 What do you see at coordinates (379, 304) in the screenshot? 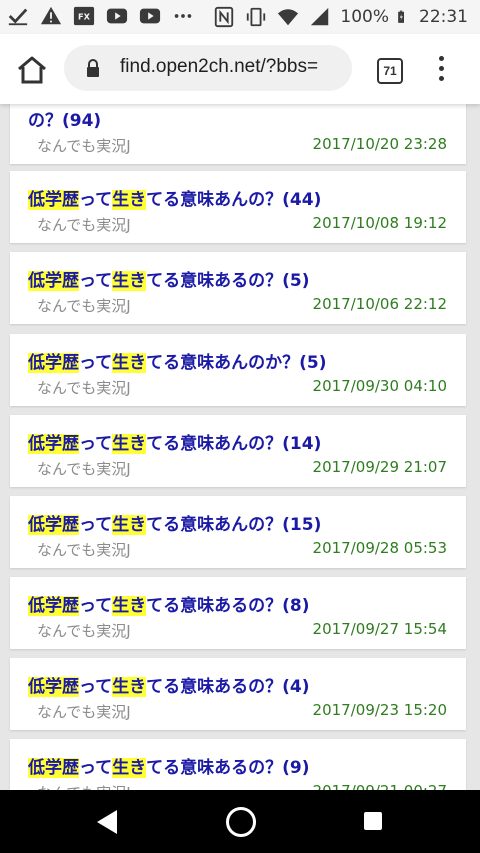
I see `thread-date: 2017/10/06 22:12` at bounding box center [379, 304].